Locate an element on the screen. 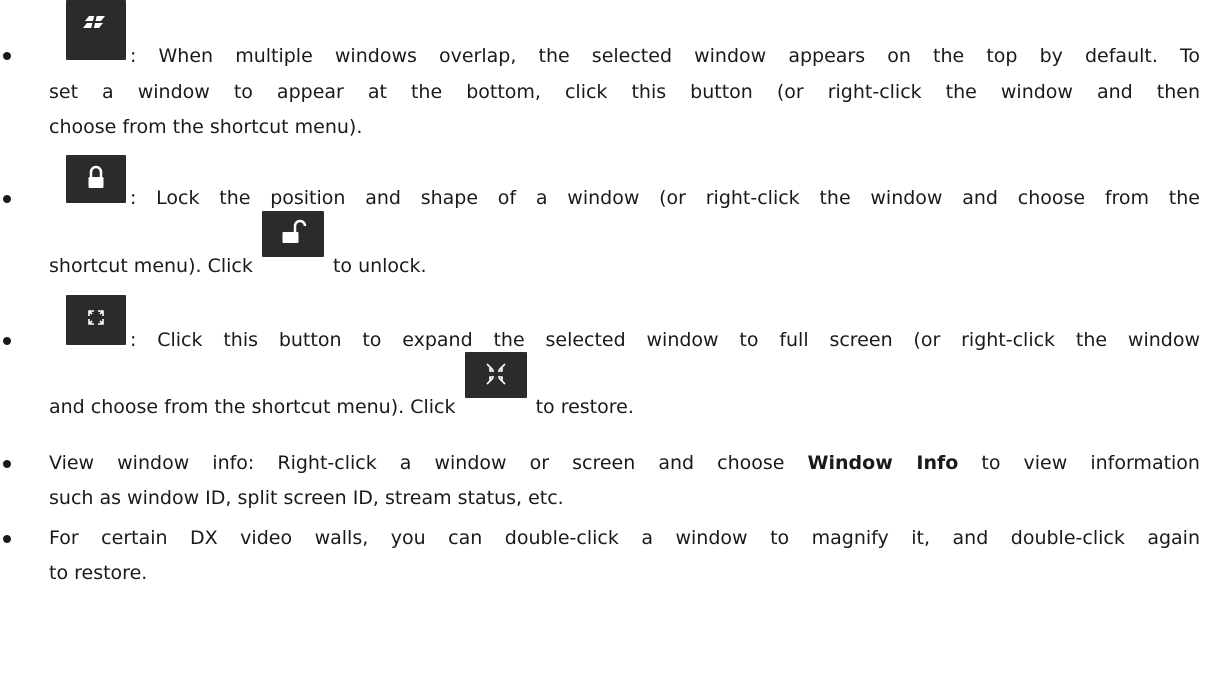 This screenshot has height=680, width=1223. unlock-icon is located at coordinates (292, 234).